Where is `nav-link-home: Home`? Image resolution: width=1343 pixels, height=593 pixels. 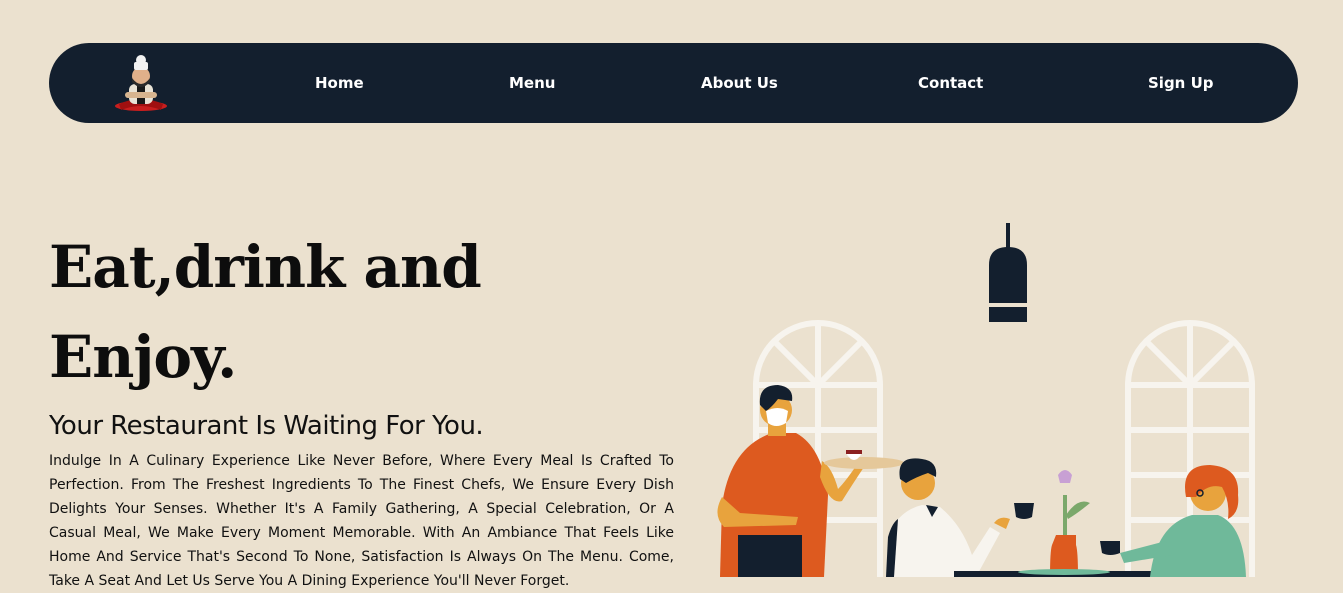 nav-link-home: Home is located at coordinates (339, 83).